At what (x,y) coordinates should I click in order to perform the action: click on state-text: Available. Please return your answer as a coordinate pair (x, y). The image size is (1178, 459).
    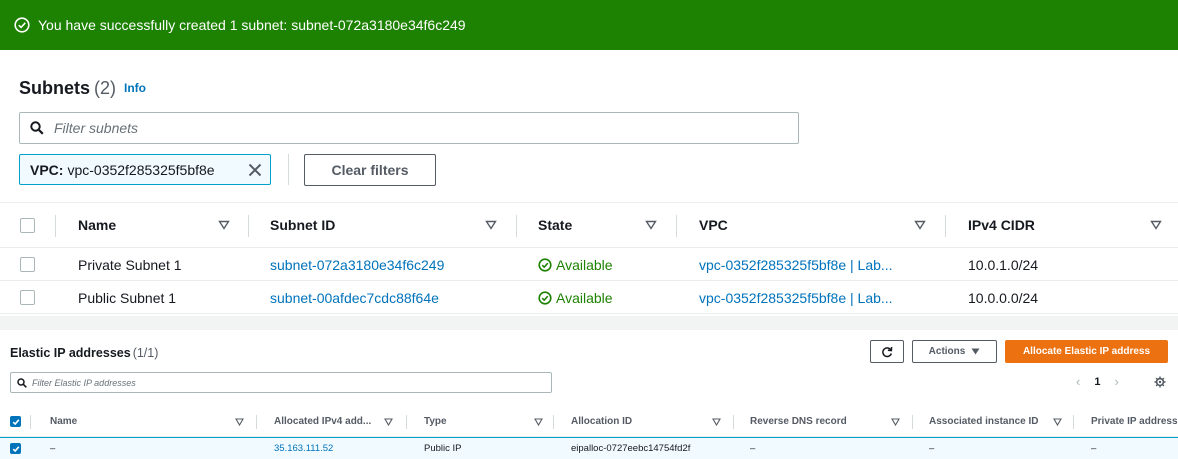
    Looking at the image, I should click on (584, 264).